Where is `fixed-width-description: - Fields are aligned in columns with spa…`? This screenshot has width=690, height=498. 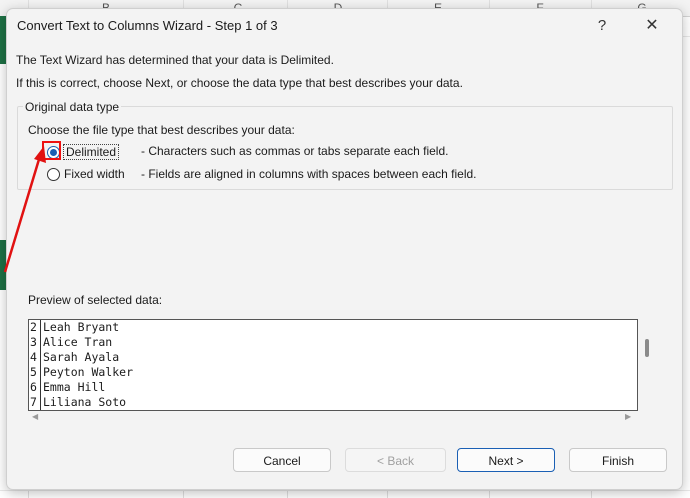 fixed-width-description: - Fields are aligned in columns with spa… is located at coordinates (309, 174).